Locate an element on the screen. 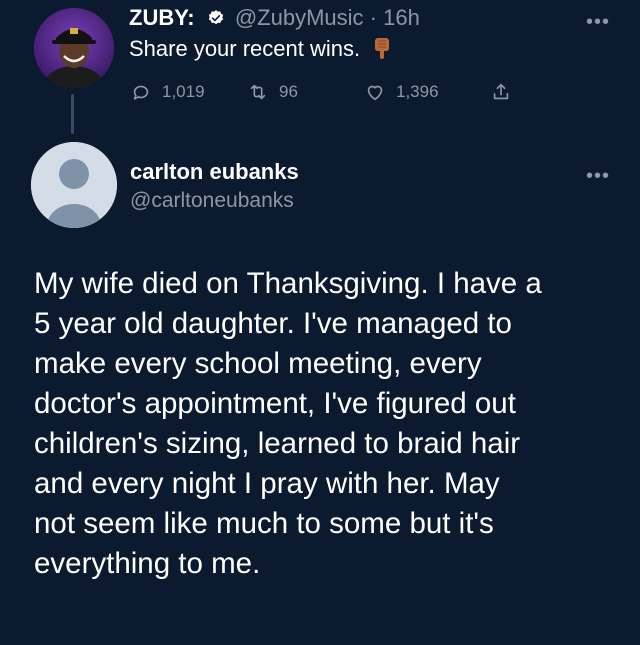 The width and height of the screenshot is (640, 645). author-handle: @carltoneubanks is located at coordinates (212, 201).